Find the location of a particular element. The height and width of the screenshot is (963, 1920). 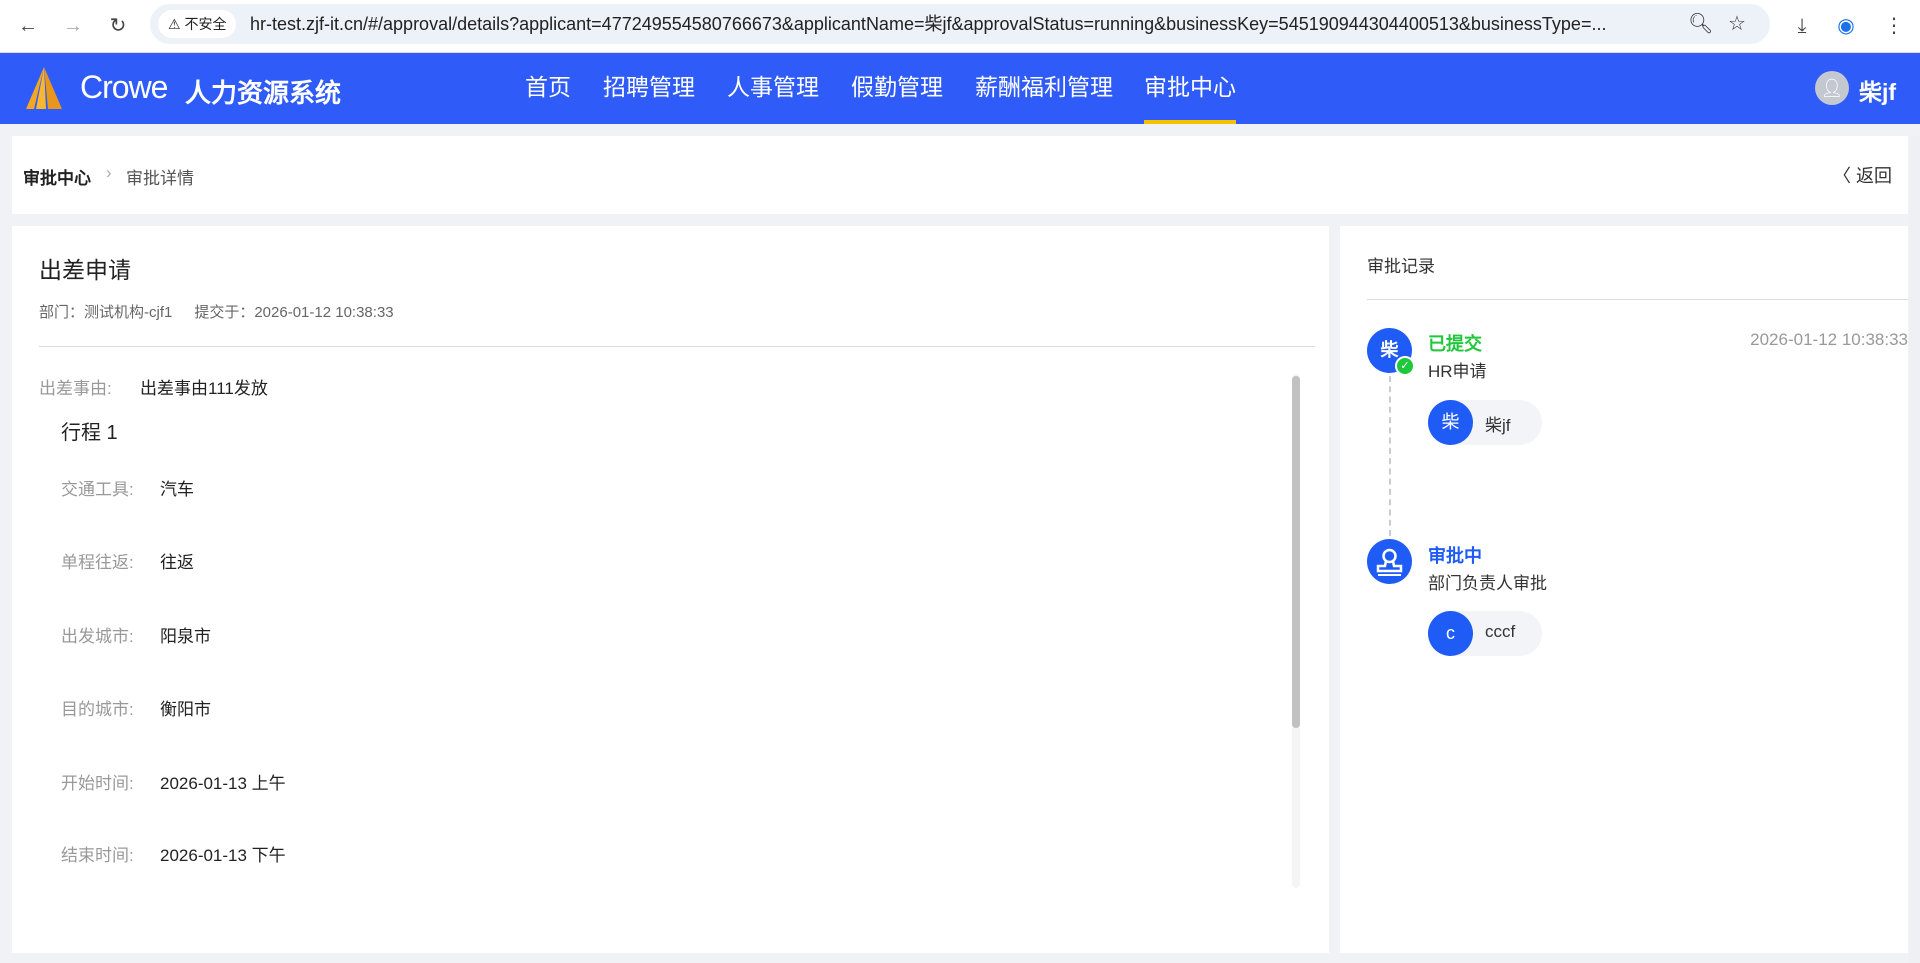

nav-attendance: 假勤管理 is located at coordinates (897, 88).